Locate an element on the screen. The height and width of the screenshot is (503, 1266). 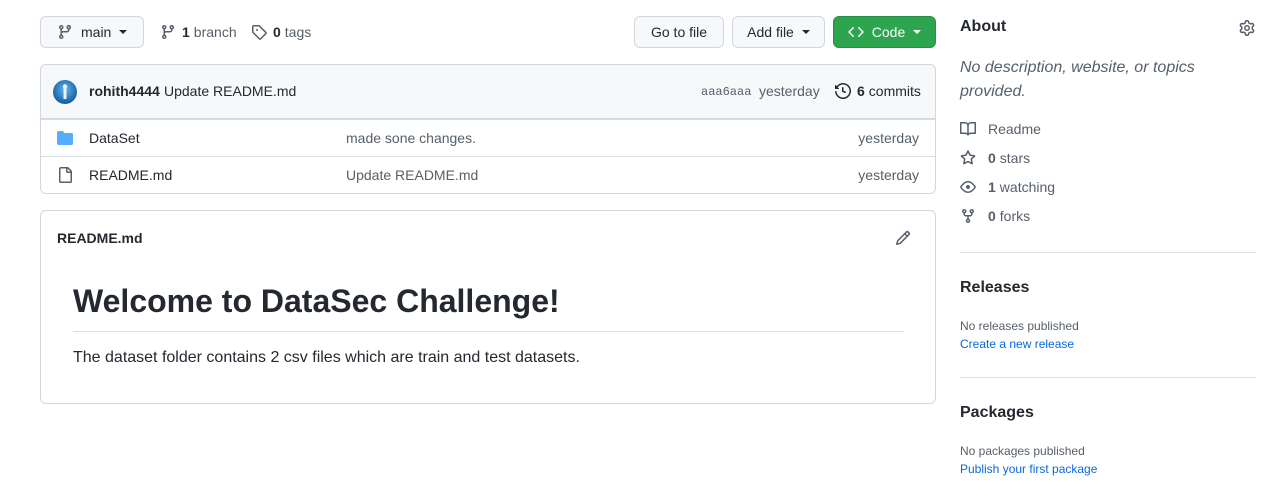
commit-author: rohith4444 is located at coordinates (124, 91).